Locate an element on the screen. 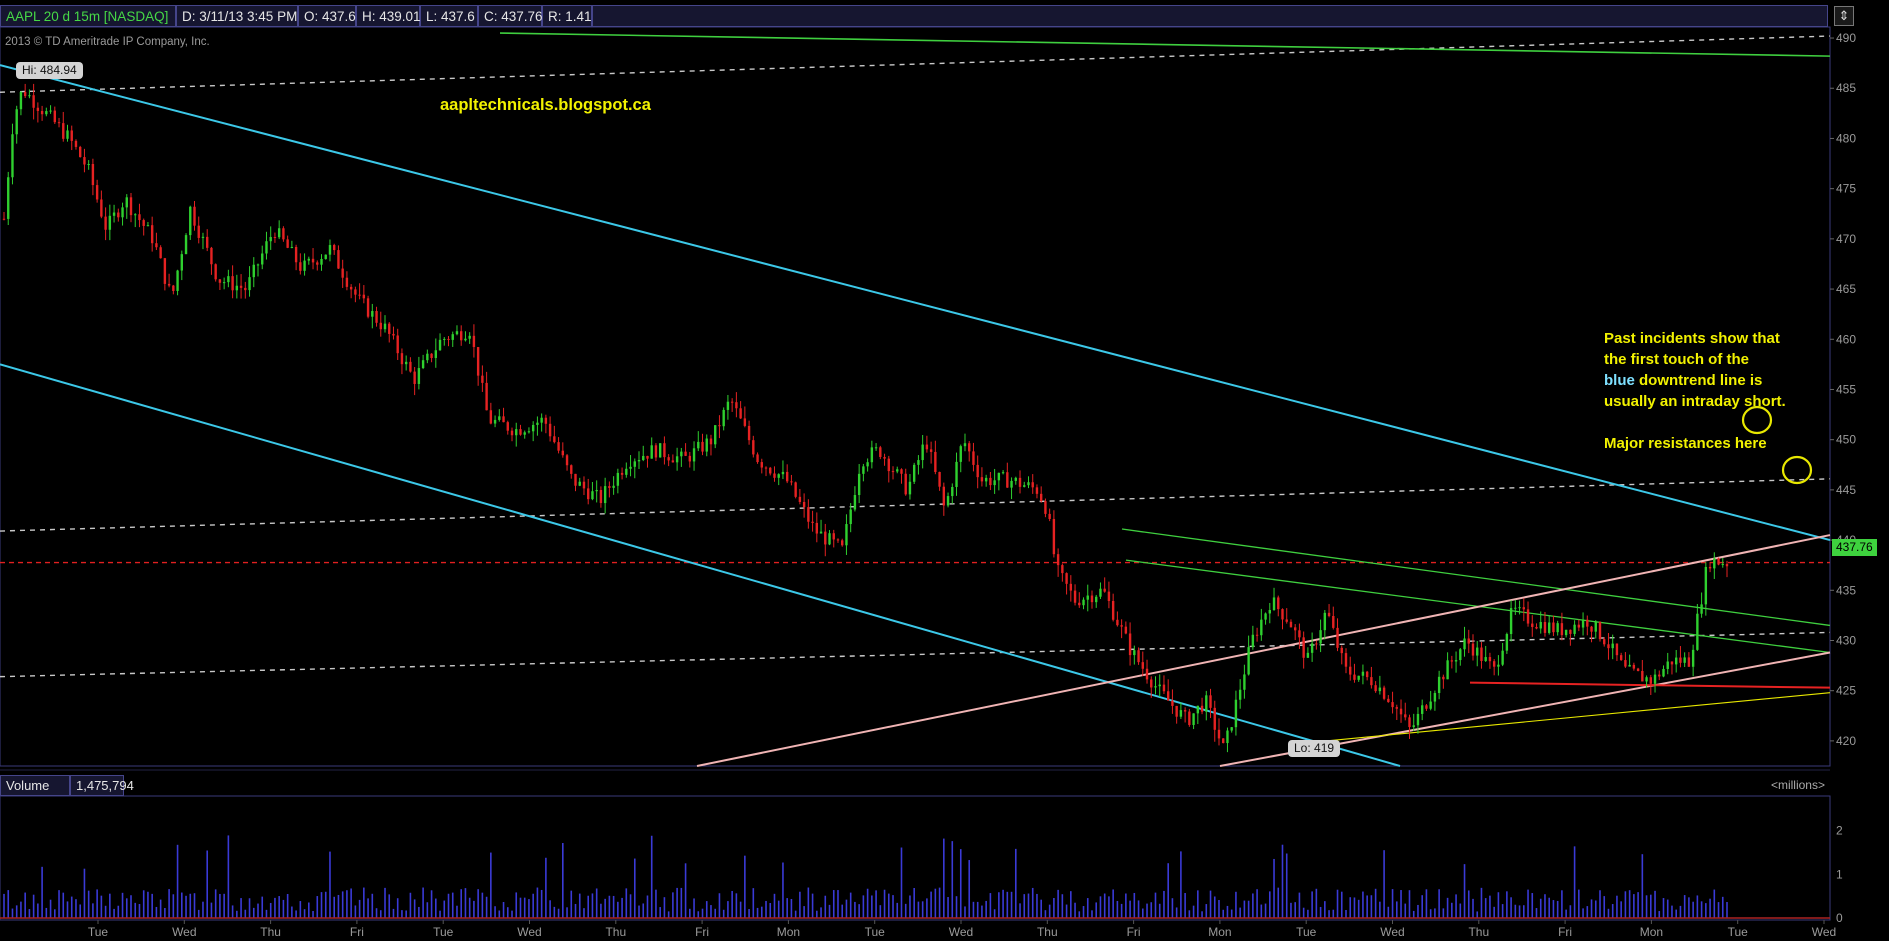 The height and width of the screenshot is (941, 1889). price-tick-label: 455 is located at coordinates (1846, 389).